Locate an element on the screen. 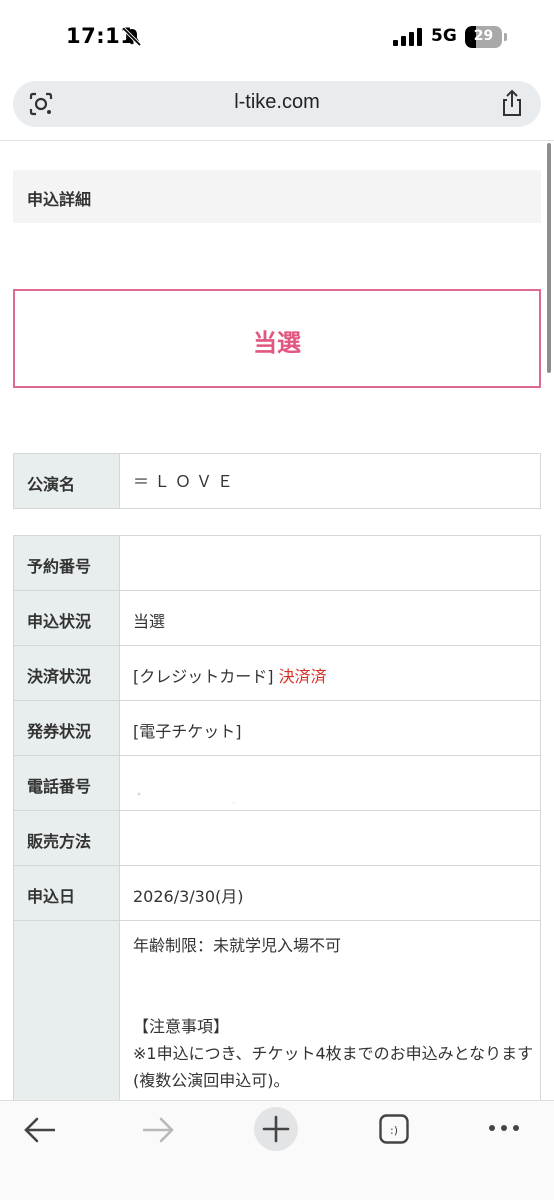 Image resolution: width=554 pixels, height=1200 pixels. plus-icon is located at coordinates (276, 1129).